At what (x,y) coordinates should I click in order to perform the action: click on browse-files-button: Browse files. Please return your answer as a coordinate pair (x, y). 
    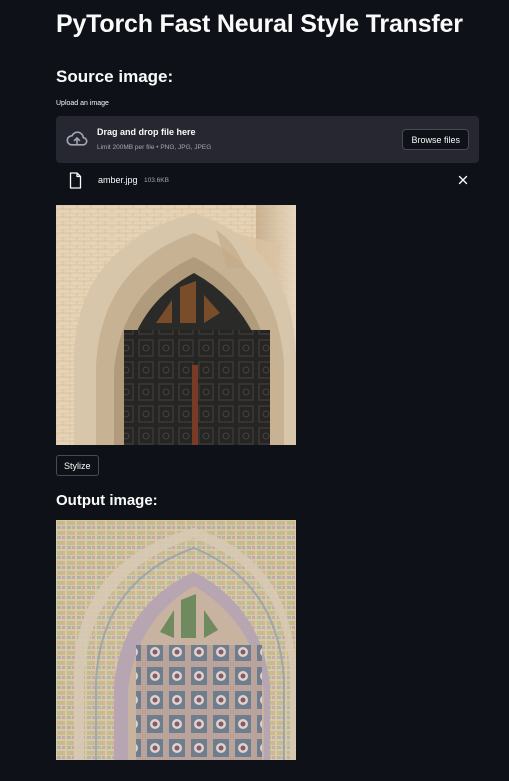
    Looking at the image, I should click on (435, 139).